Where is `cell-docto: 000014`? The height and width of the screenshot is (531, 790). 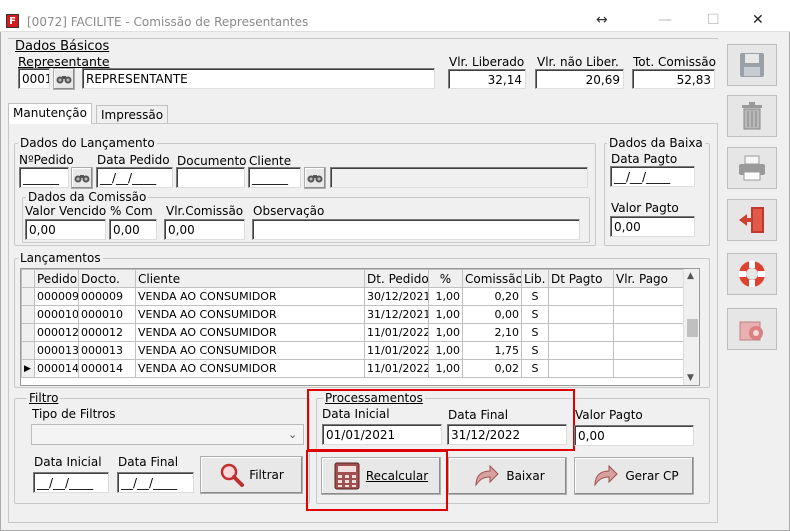 cell-docto: 000014 is located at coordinates (107, 368).